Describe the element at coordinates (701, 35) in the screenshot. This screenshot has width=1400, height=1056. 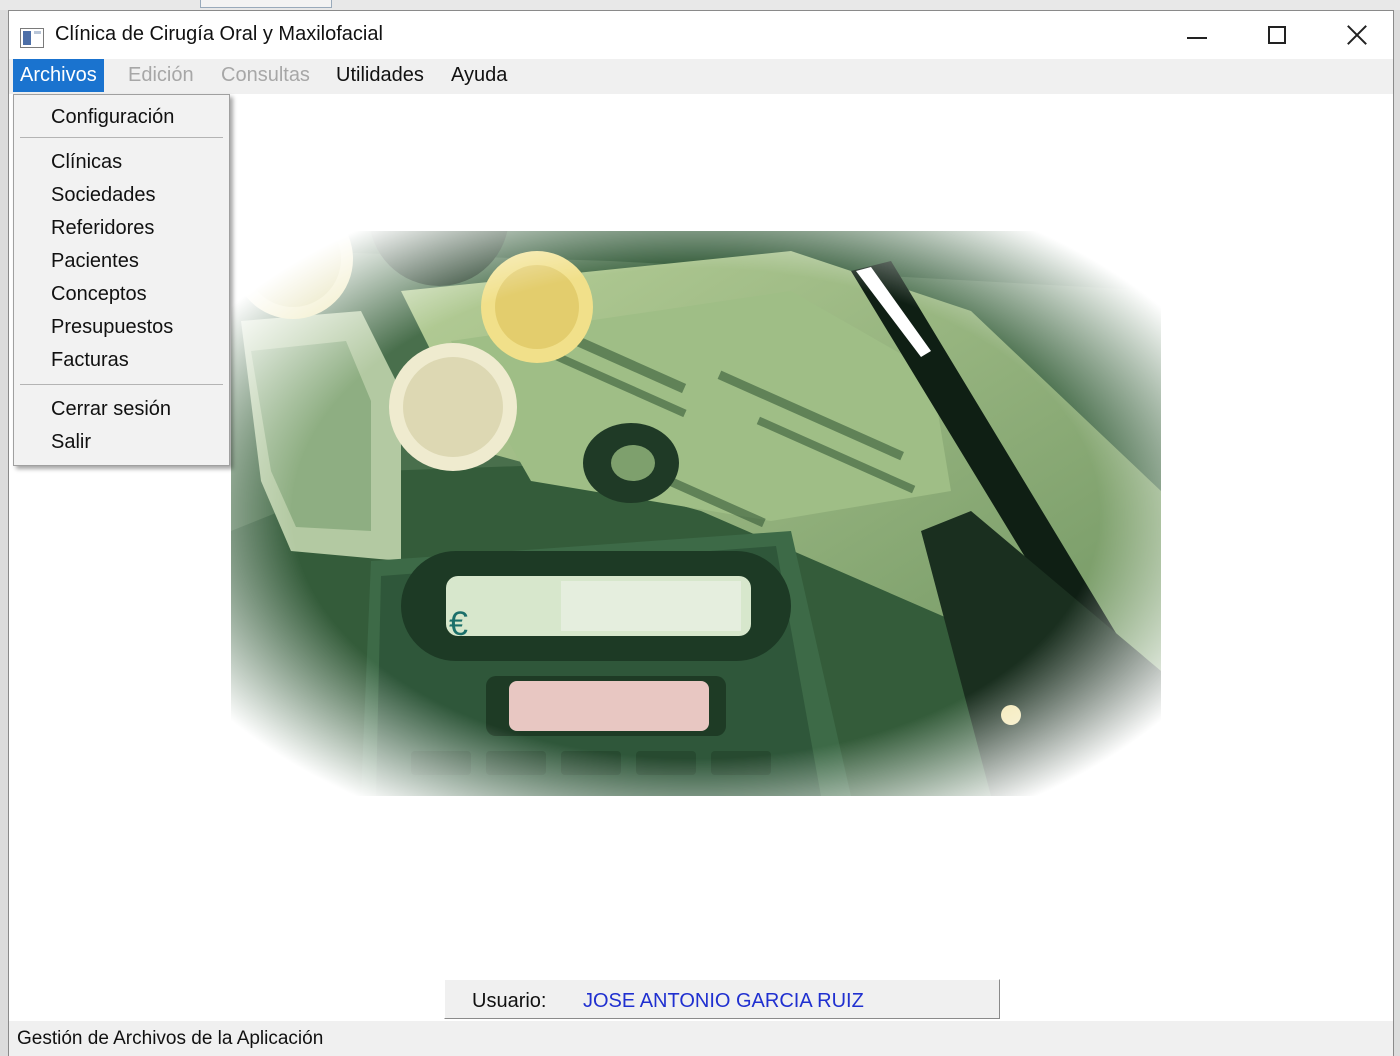
I see `title-bar: Clínica de Cirugía Oral y Maxilofacial` at that location.